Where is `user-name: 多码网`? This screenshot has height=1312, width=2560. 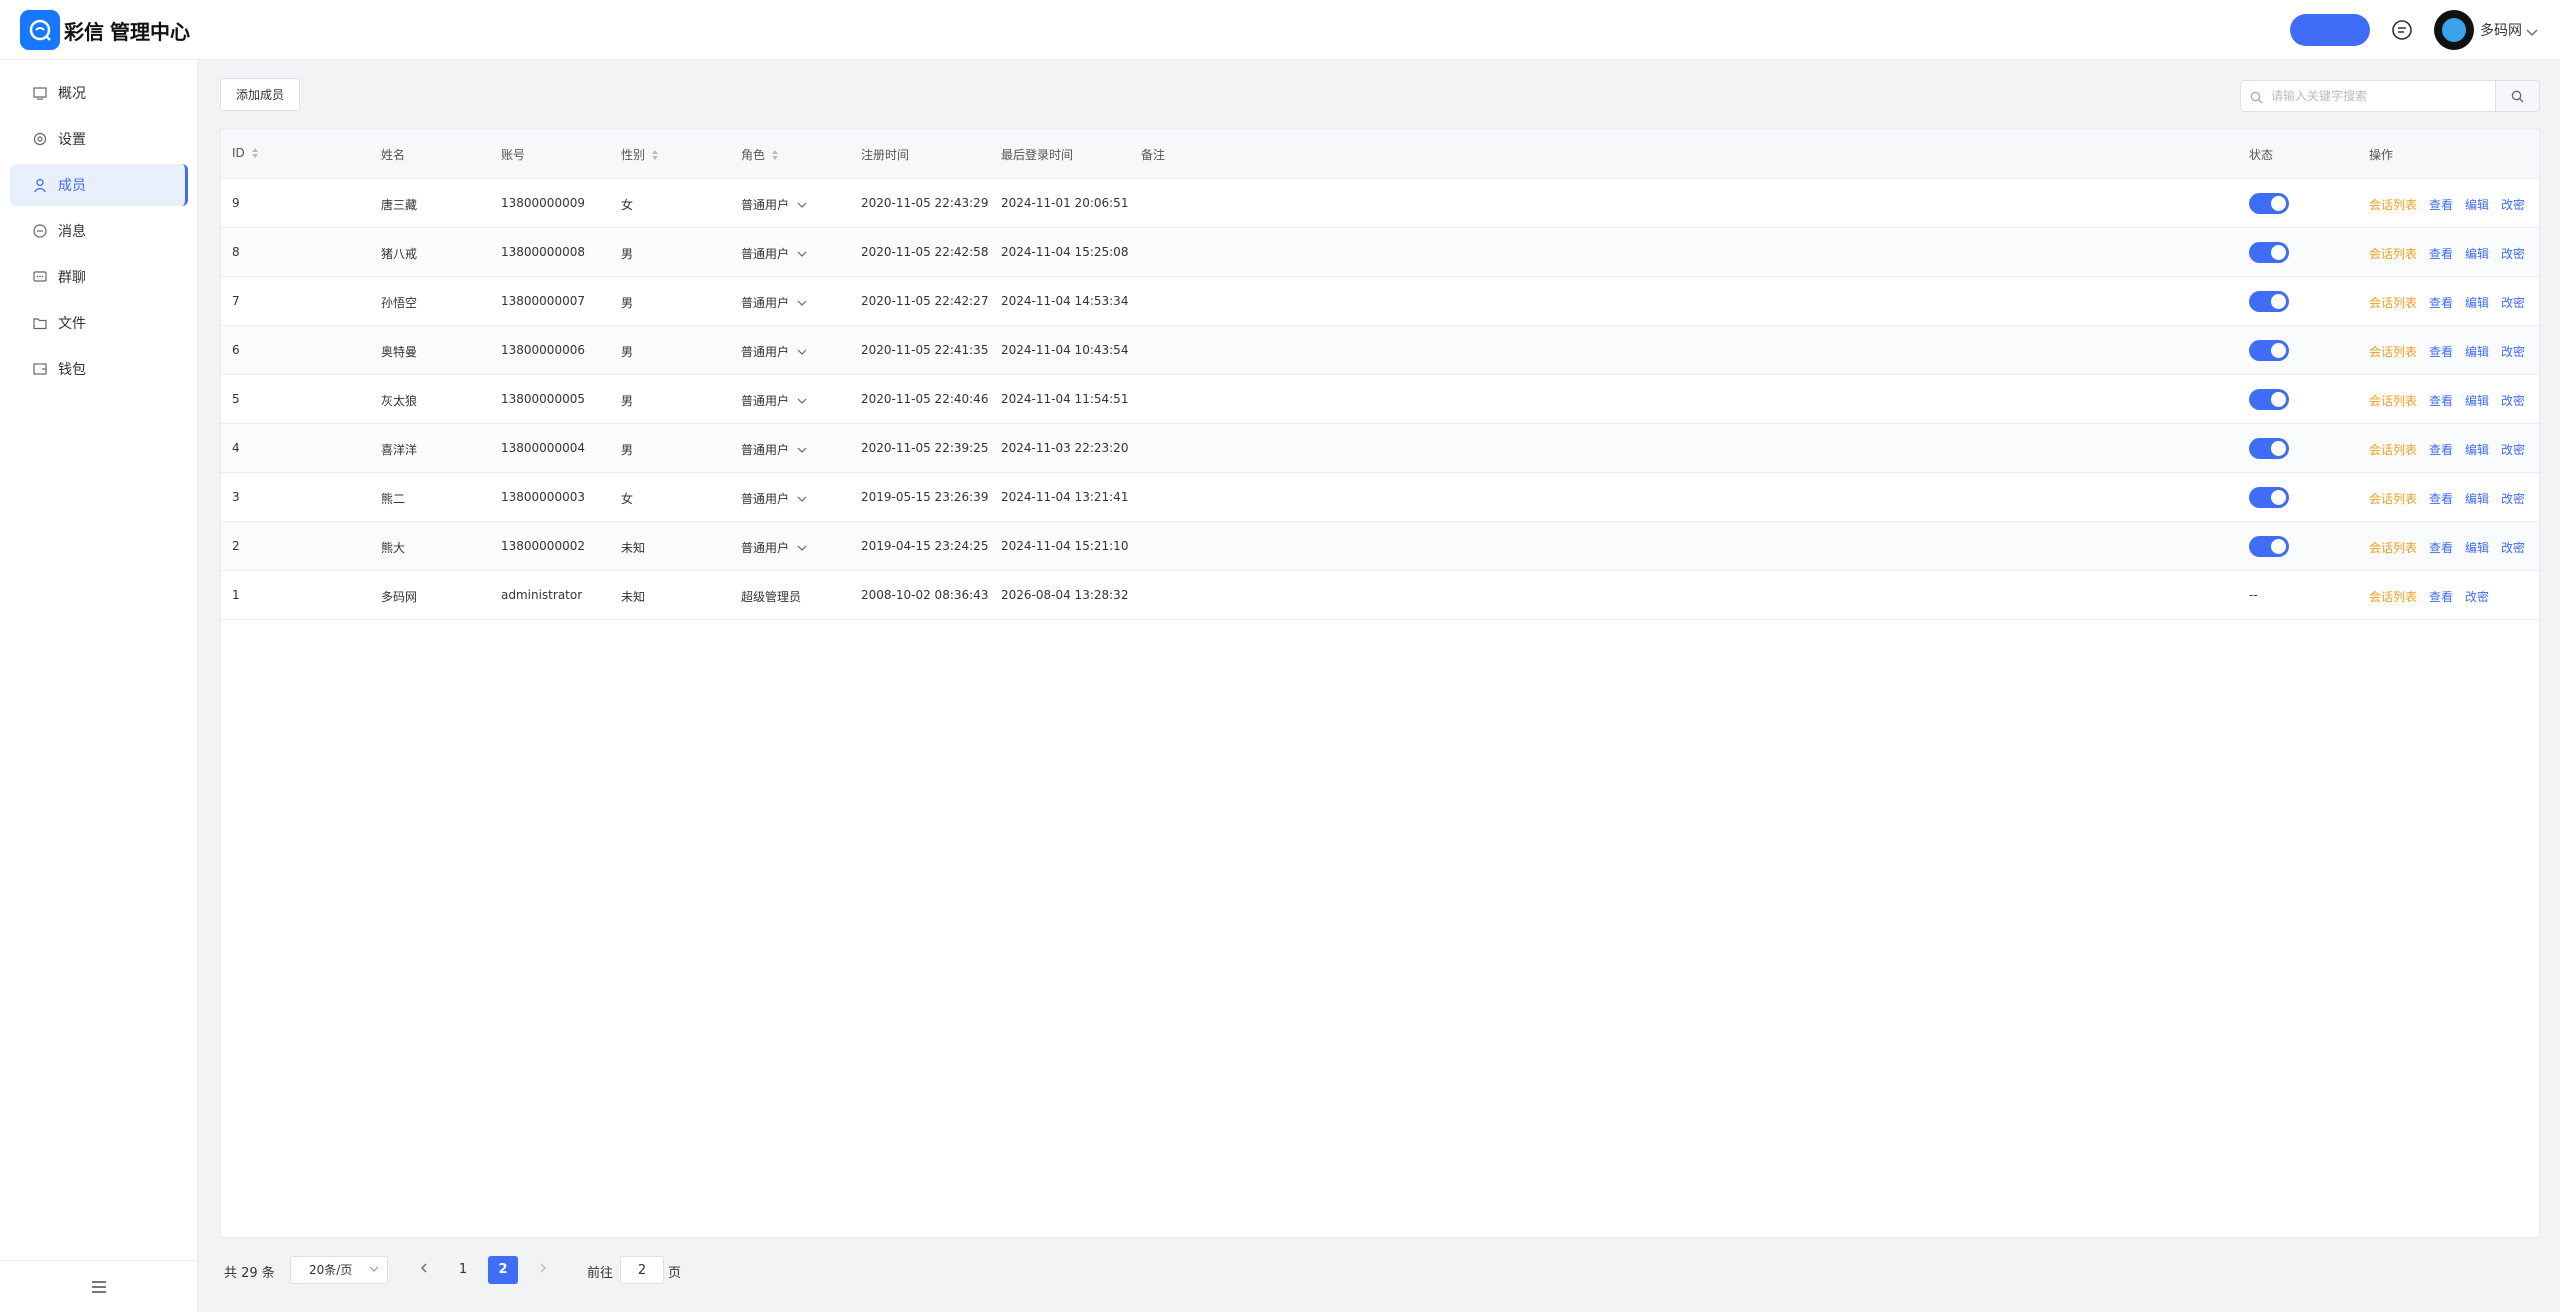 user-name: 多码网 is located at coordinates (2501, 30).